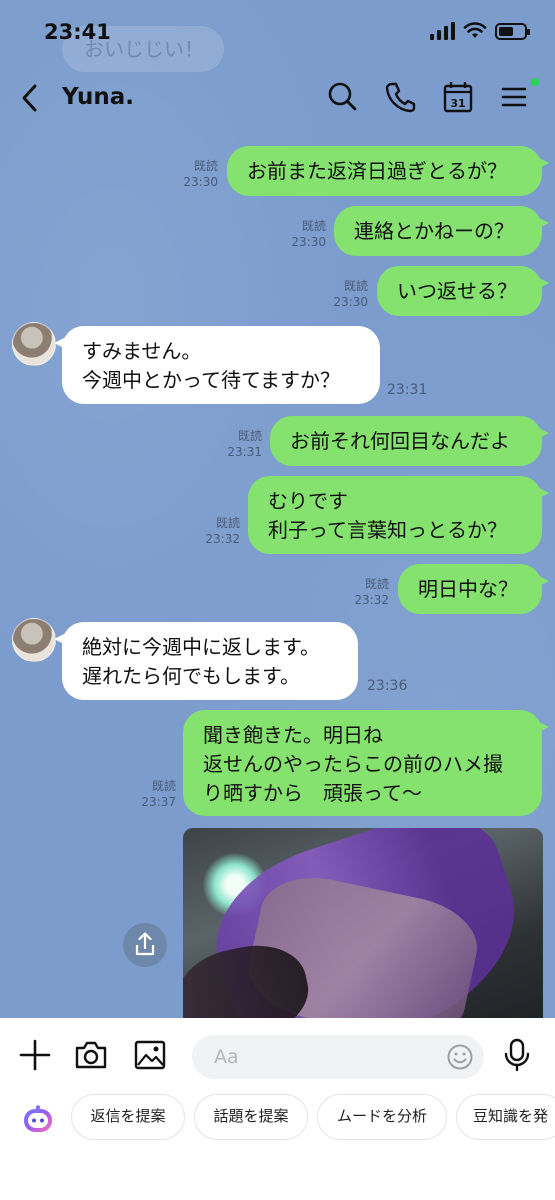 This screenshot has width=555, height=1200. What do you see at coordinates (441, 231) in the screenshot?
I see `outgoing-message: 連絡とかねーの？` at bounding box center [441, 231].